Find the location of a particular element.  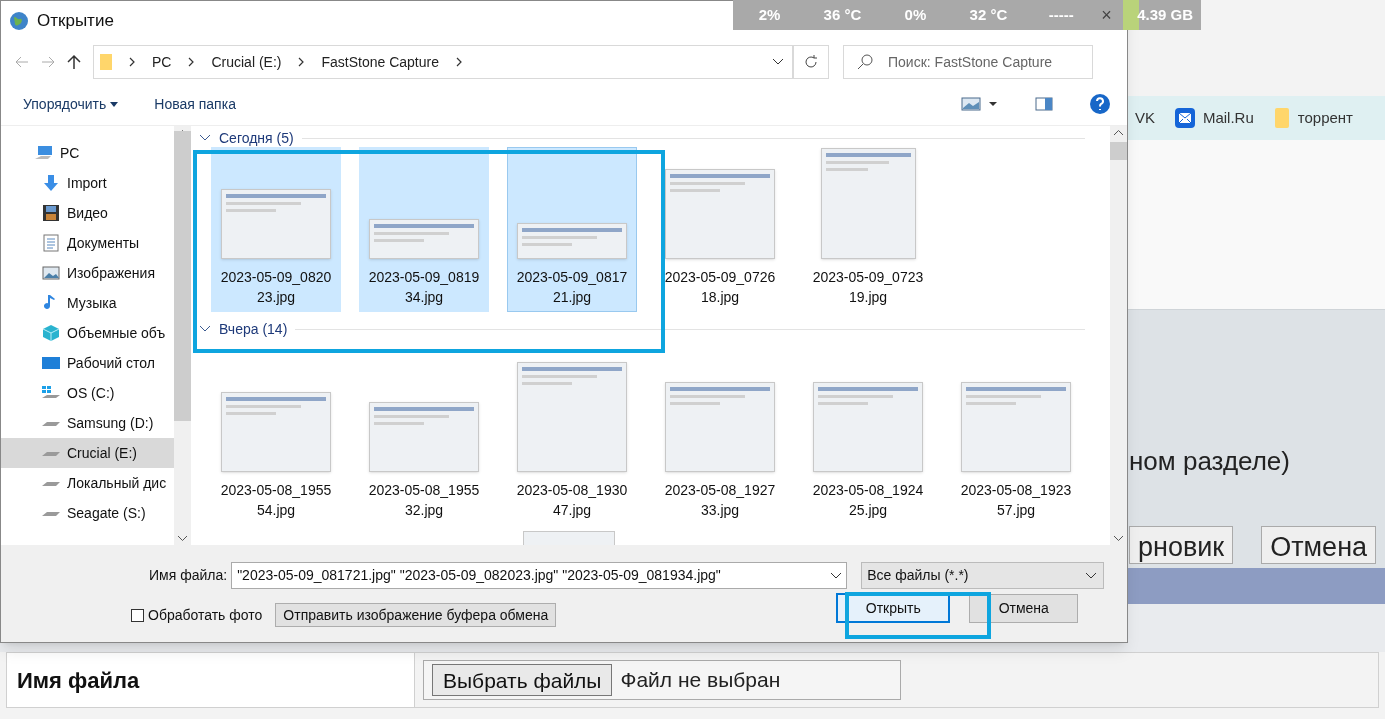

cube-icon is located at coordinates (51, 333).